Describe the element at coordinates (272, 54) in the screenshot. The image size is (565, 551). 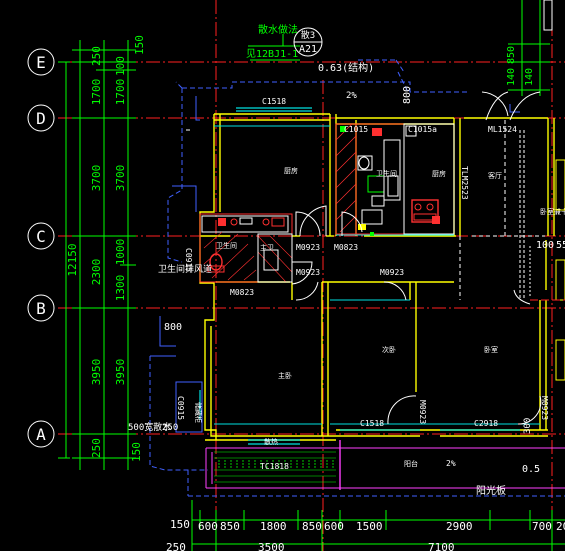
I see `ref-code: 见12BJ1-1` at that location.